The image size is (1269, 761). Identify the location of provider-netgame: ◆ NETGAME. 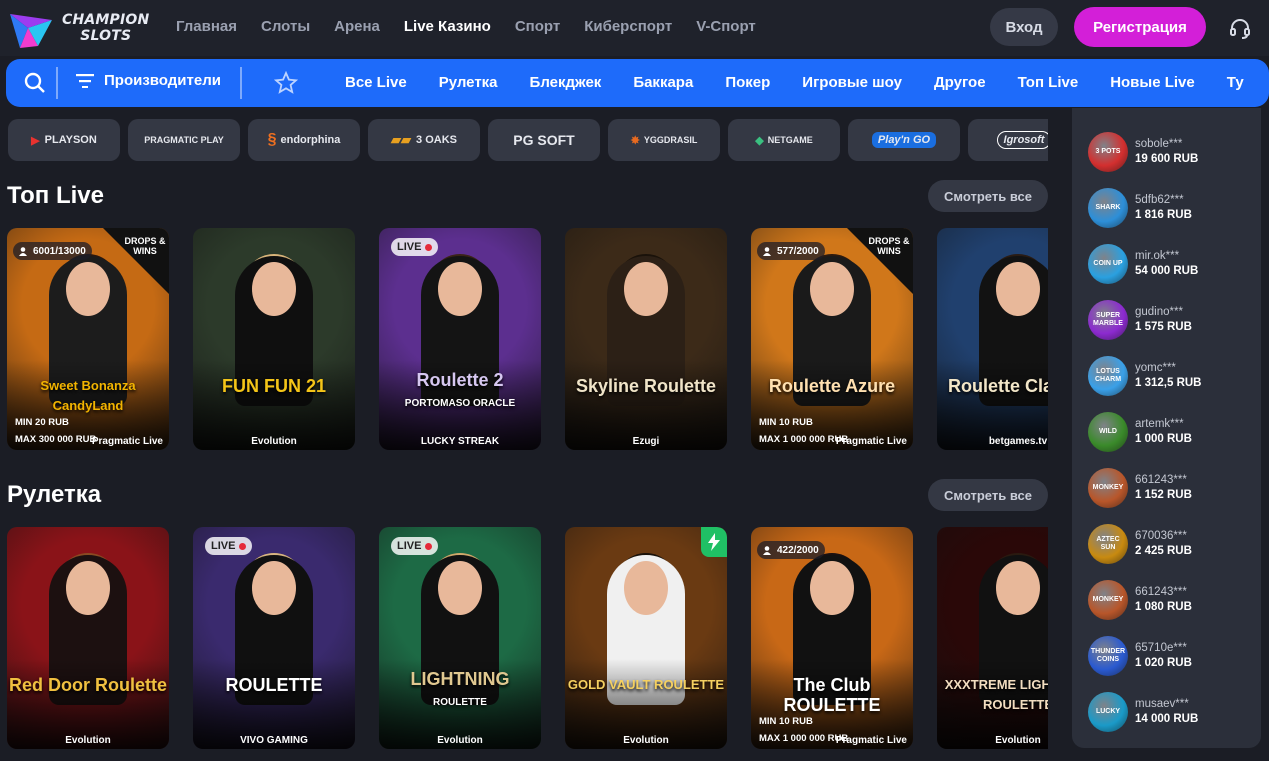
(784, 140).